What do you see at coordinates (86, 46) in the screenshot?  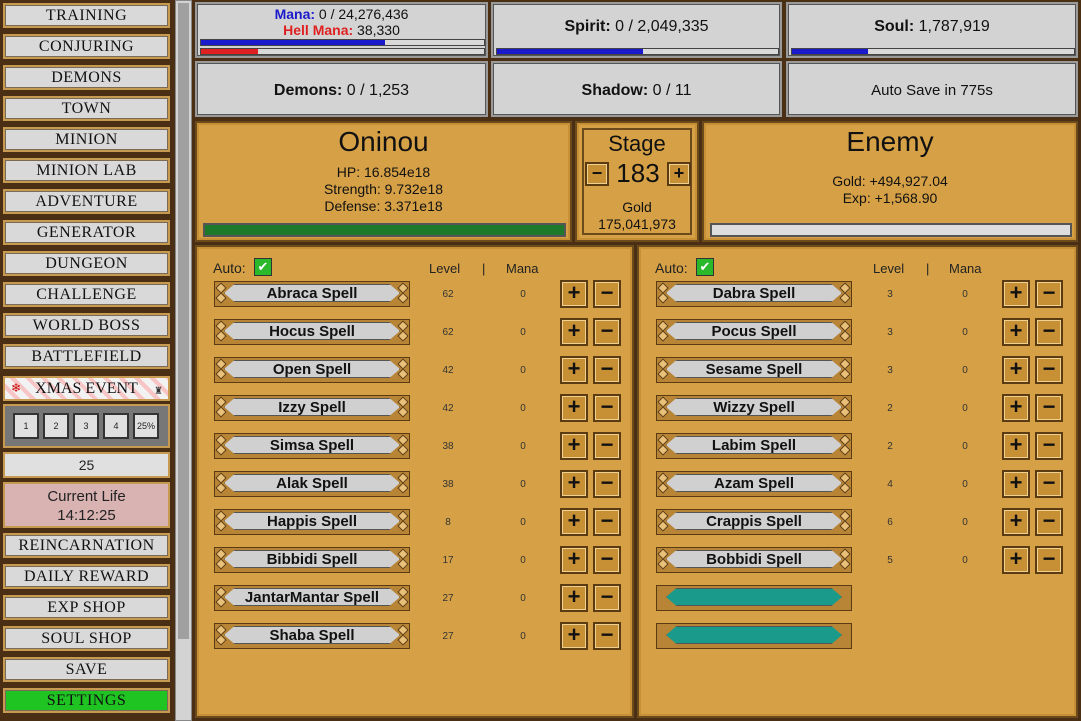 I see `nav-conjuring-button: CONJURING` at bounding box center [86, 46].